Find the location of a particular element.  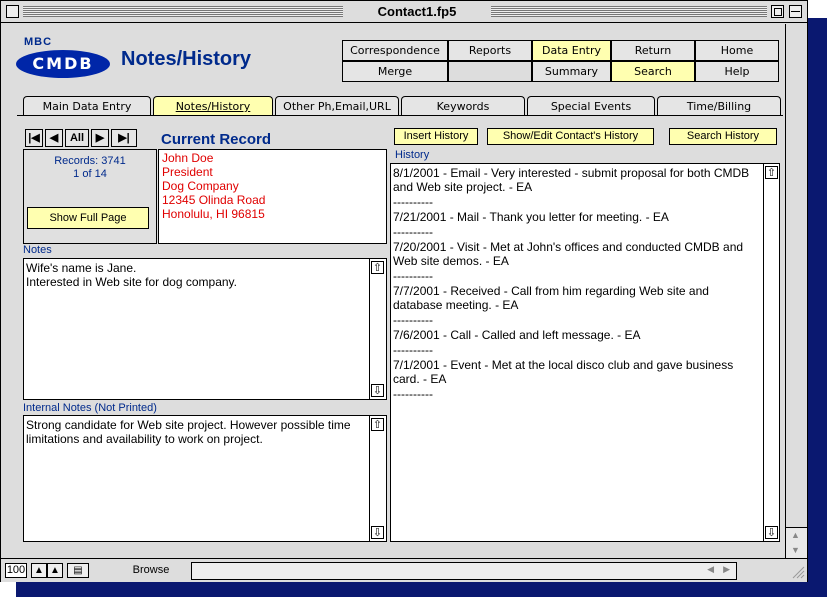

scroll-up-arrow-icon: ▲ is located at coordinates (795, 535).